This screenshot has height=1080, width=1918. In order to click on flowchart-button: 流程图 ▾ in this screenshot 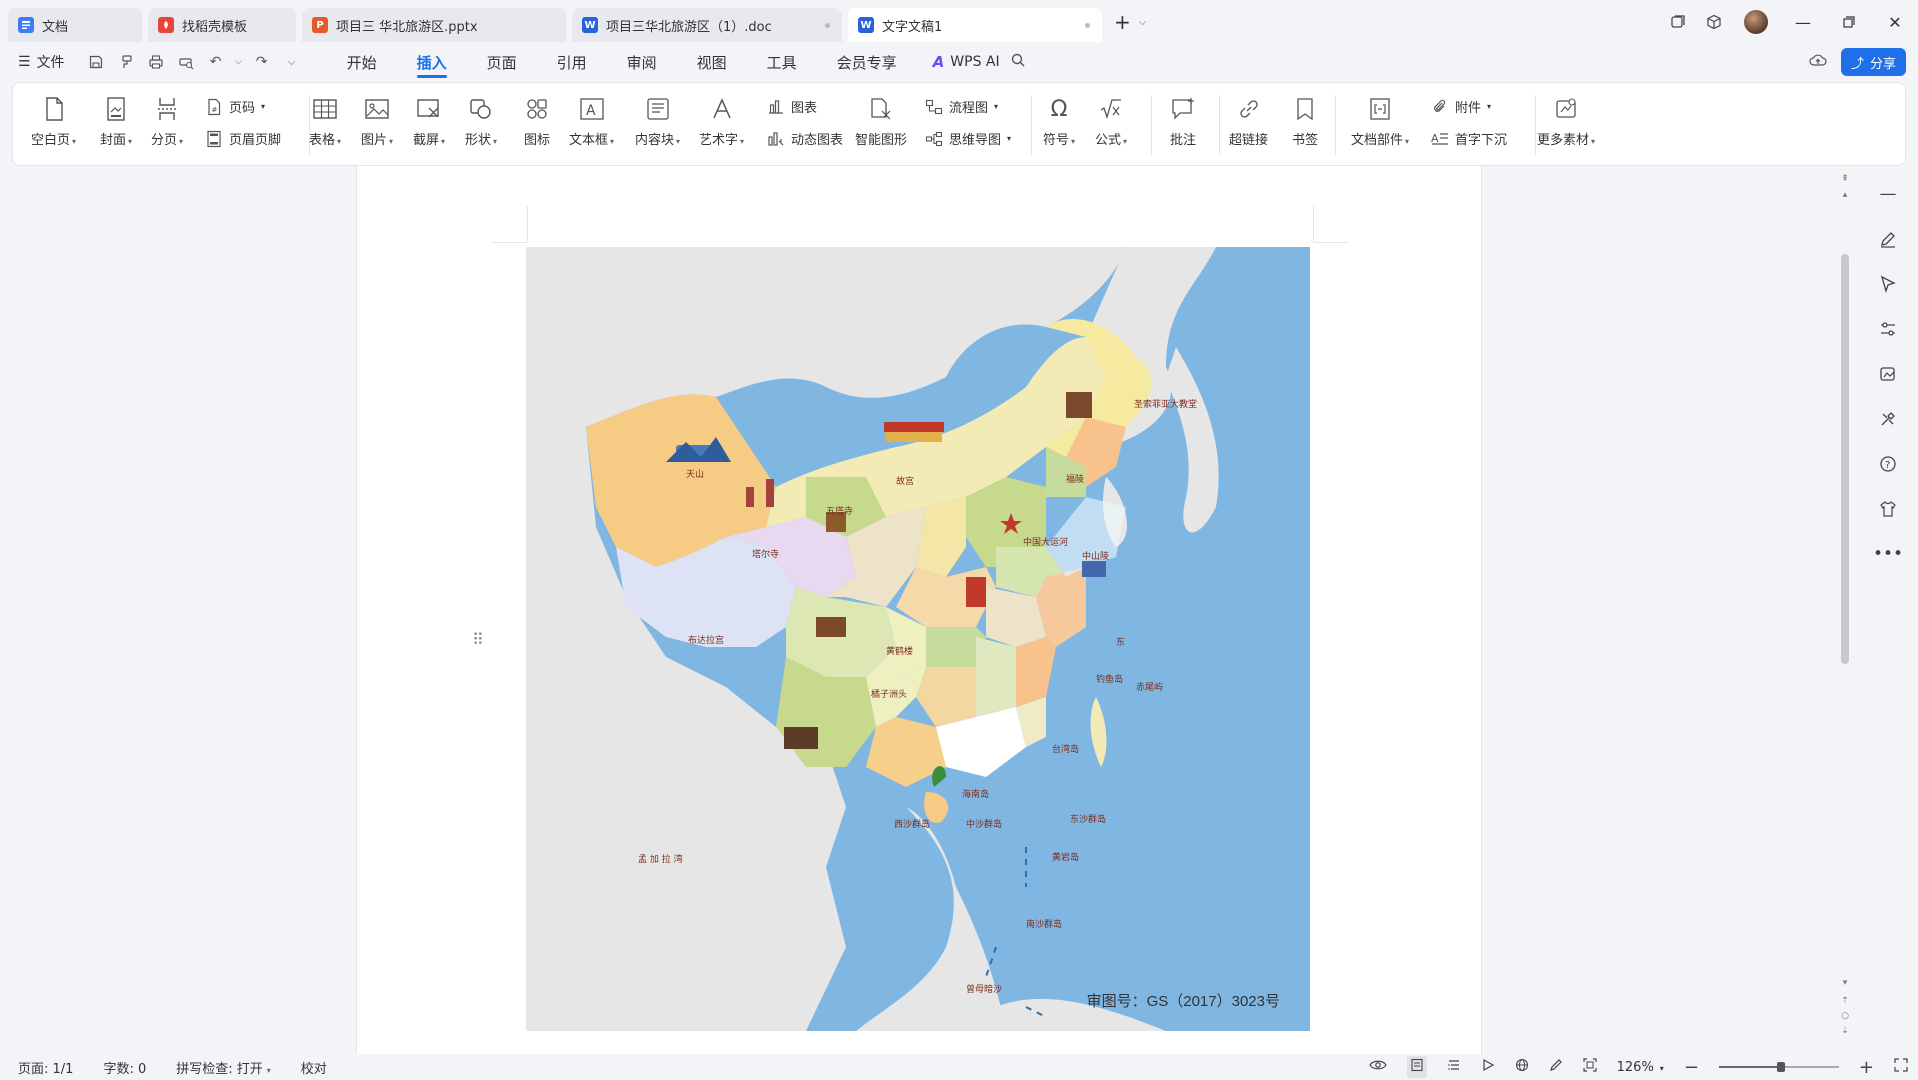, I will do `click(961, 106)`.